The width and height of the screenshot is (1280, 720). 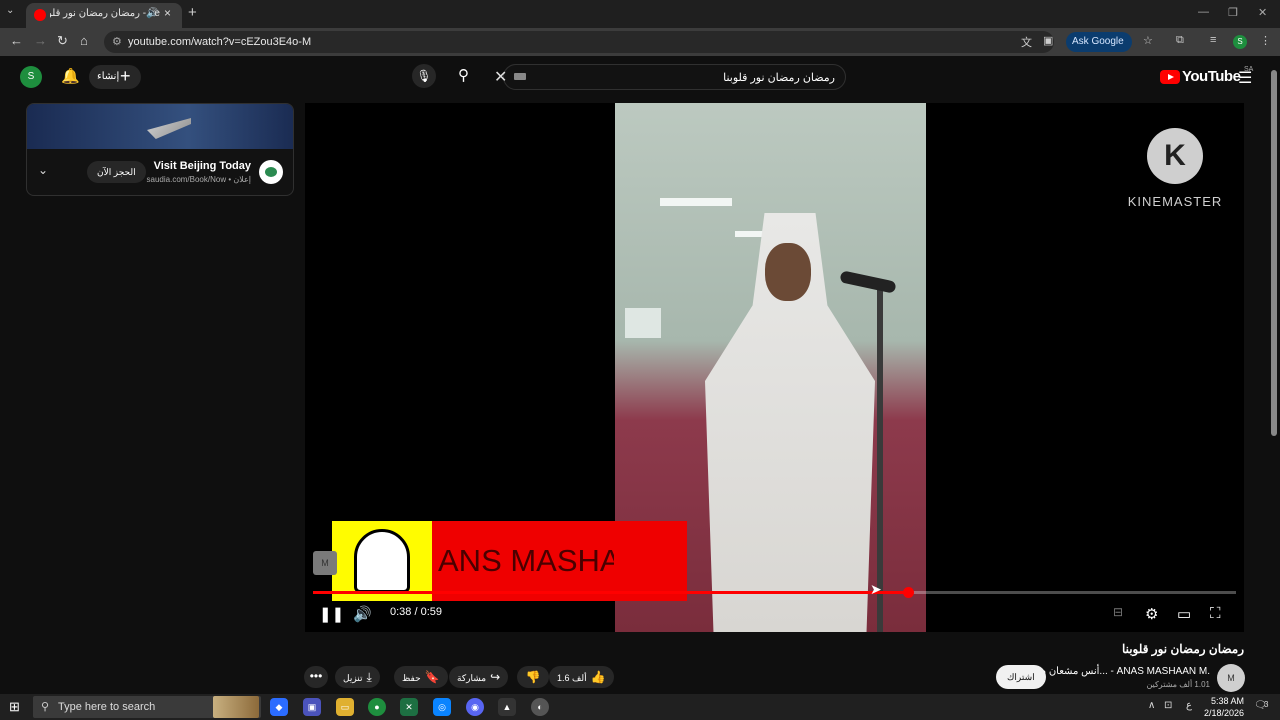 What do you see at coordinates (1233, 12) in the screenshot?
I see `restore-icon: ❐` at bounding box center [1233, 12].